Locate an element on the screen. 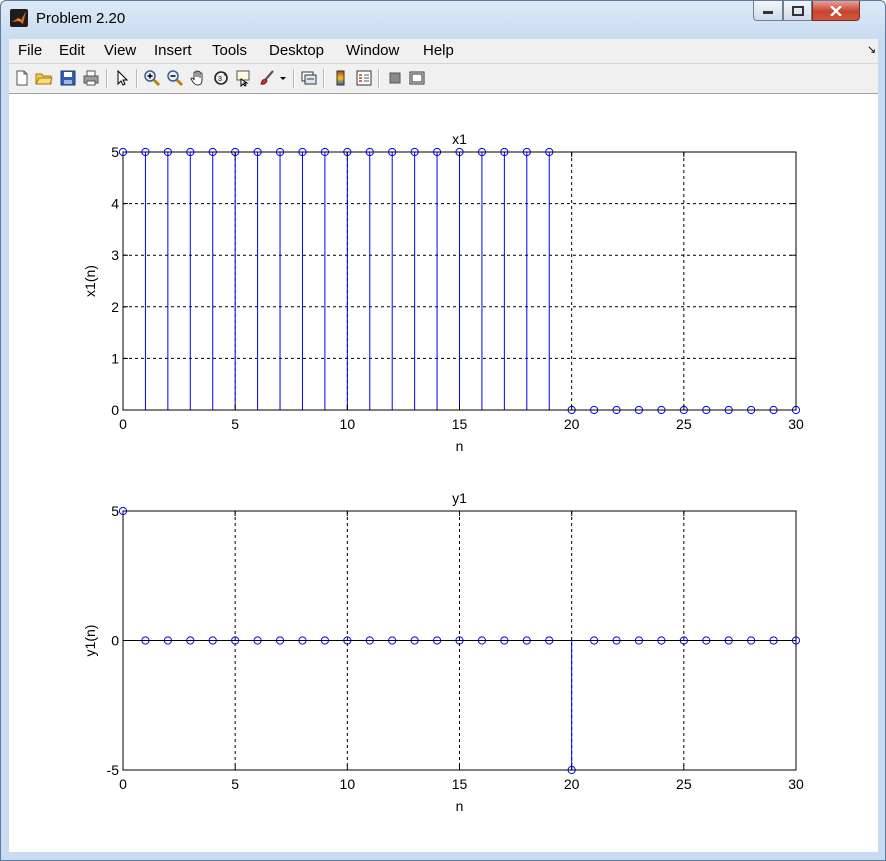  dock-figure-icon: ↘ is located at coordinates (871, 49).